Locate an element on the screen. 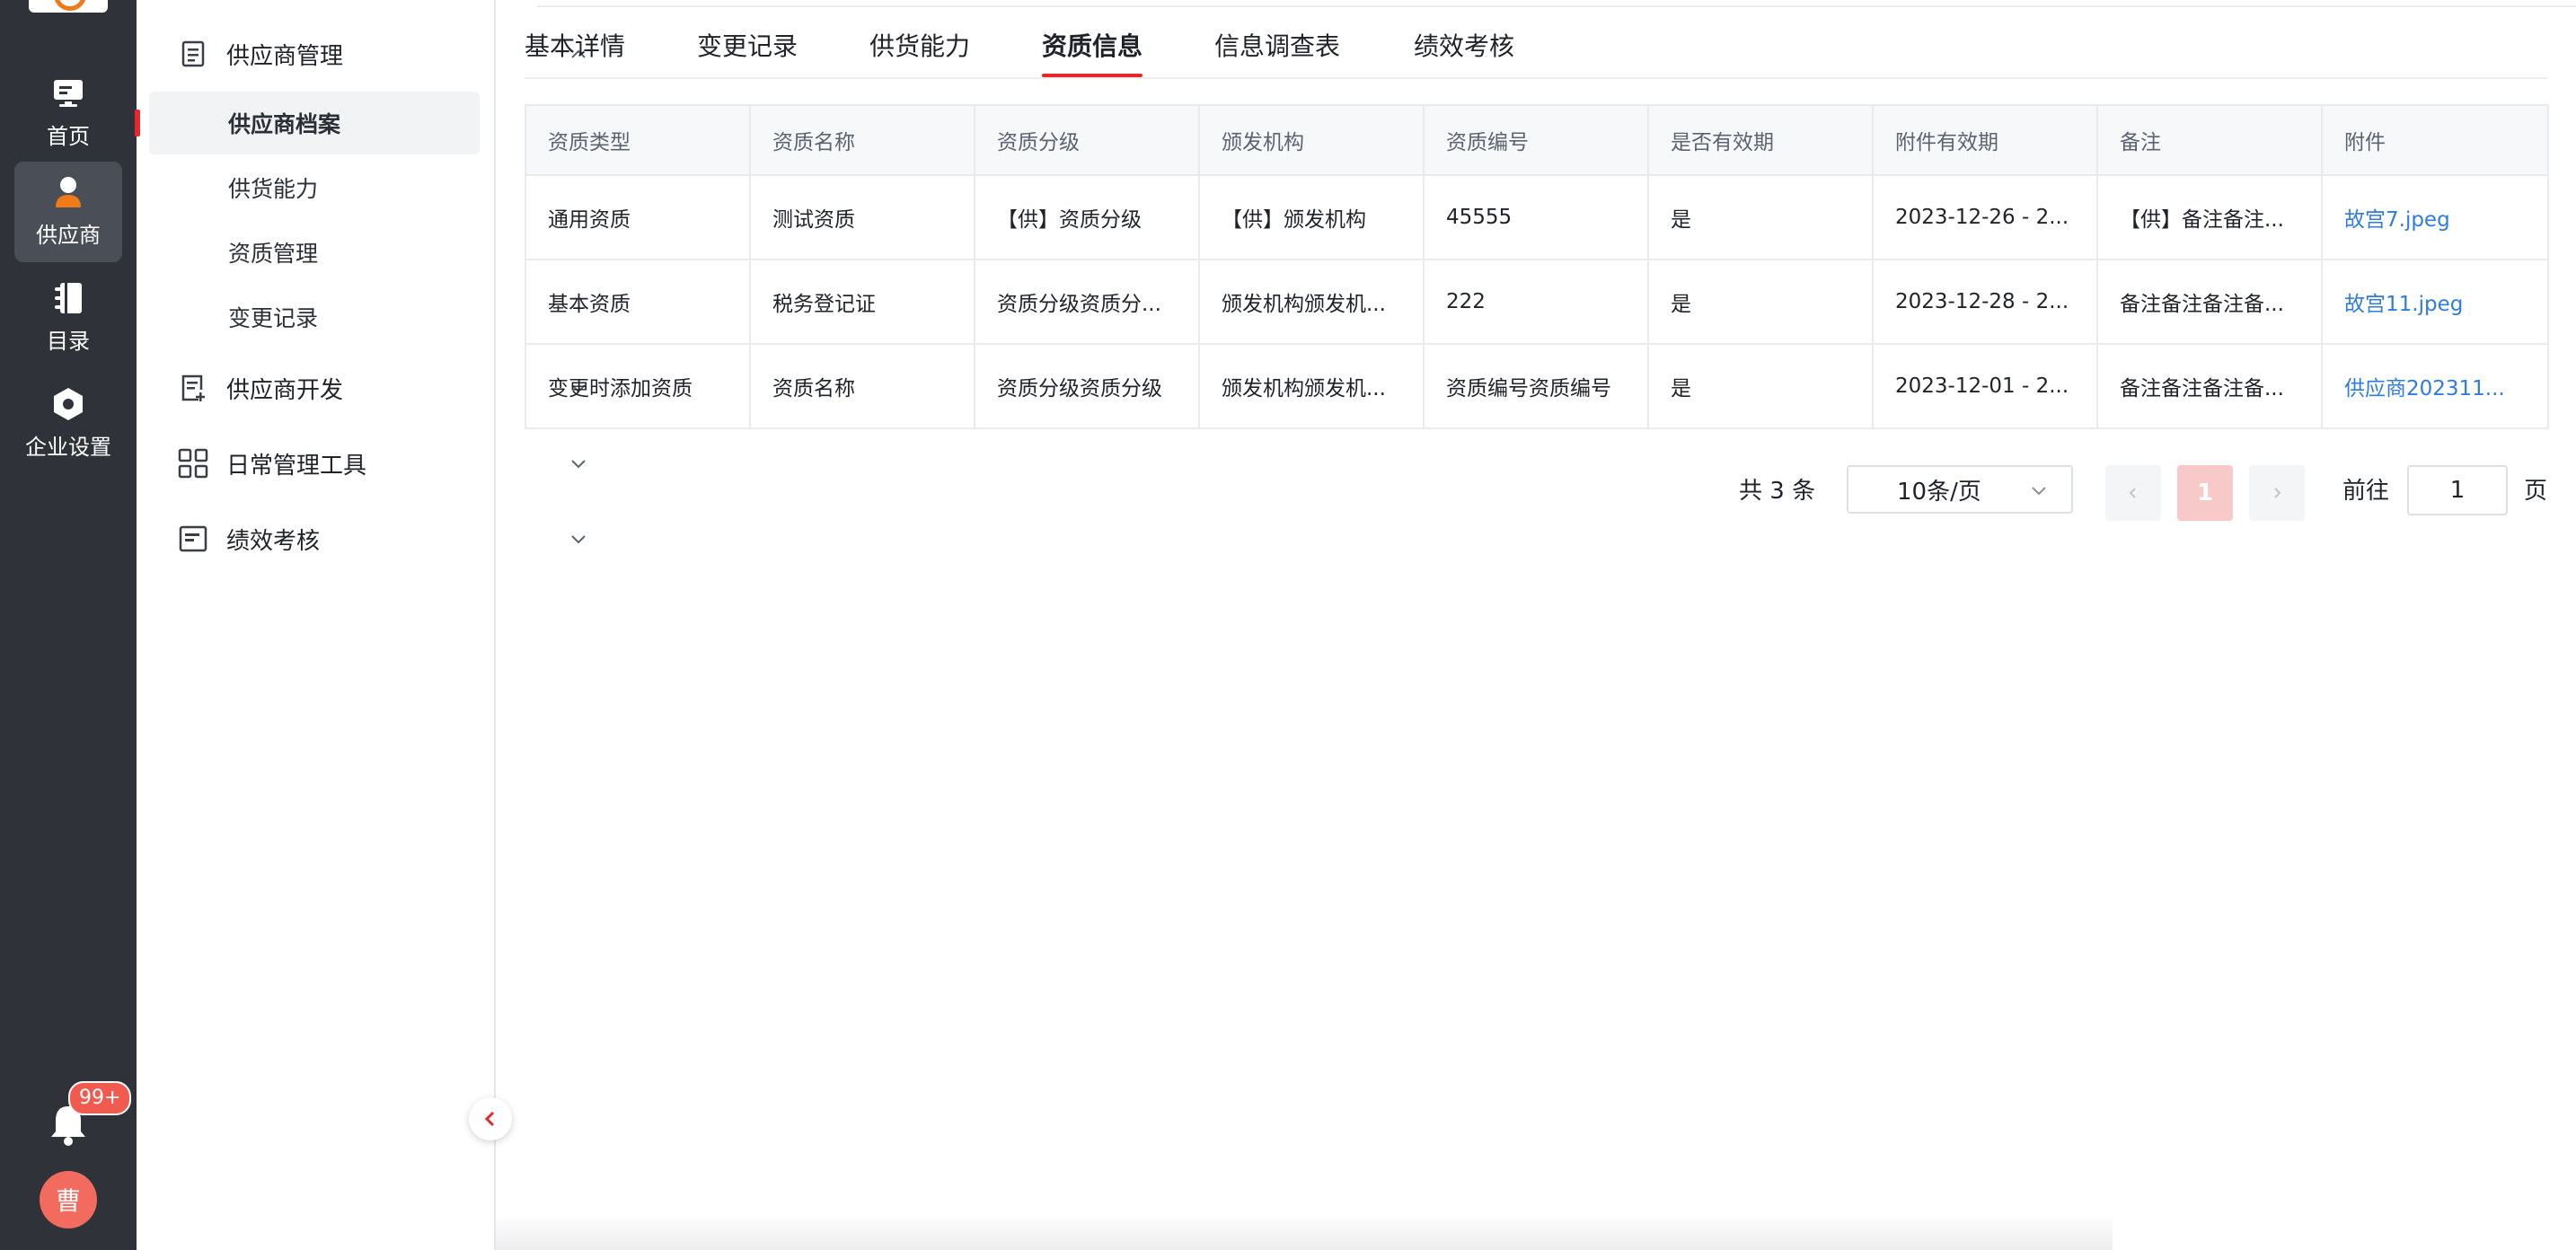 The width and height of the screenshot is (2576, 1250). table-cell: 资质编号资质编号 is located at coordinates (1536, 386).